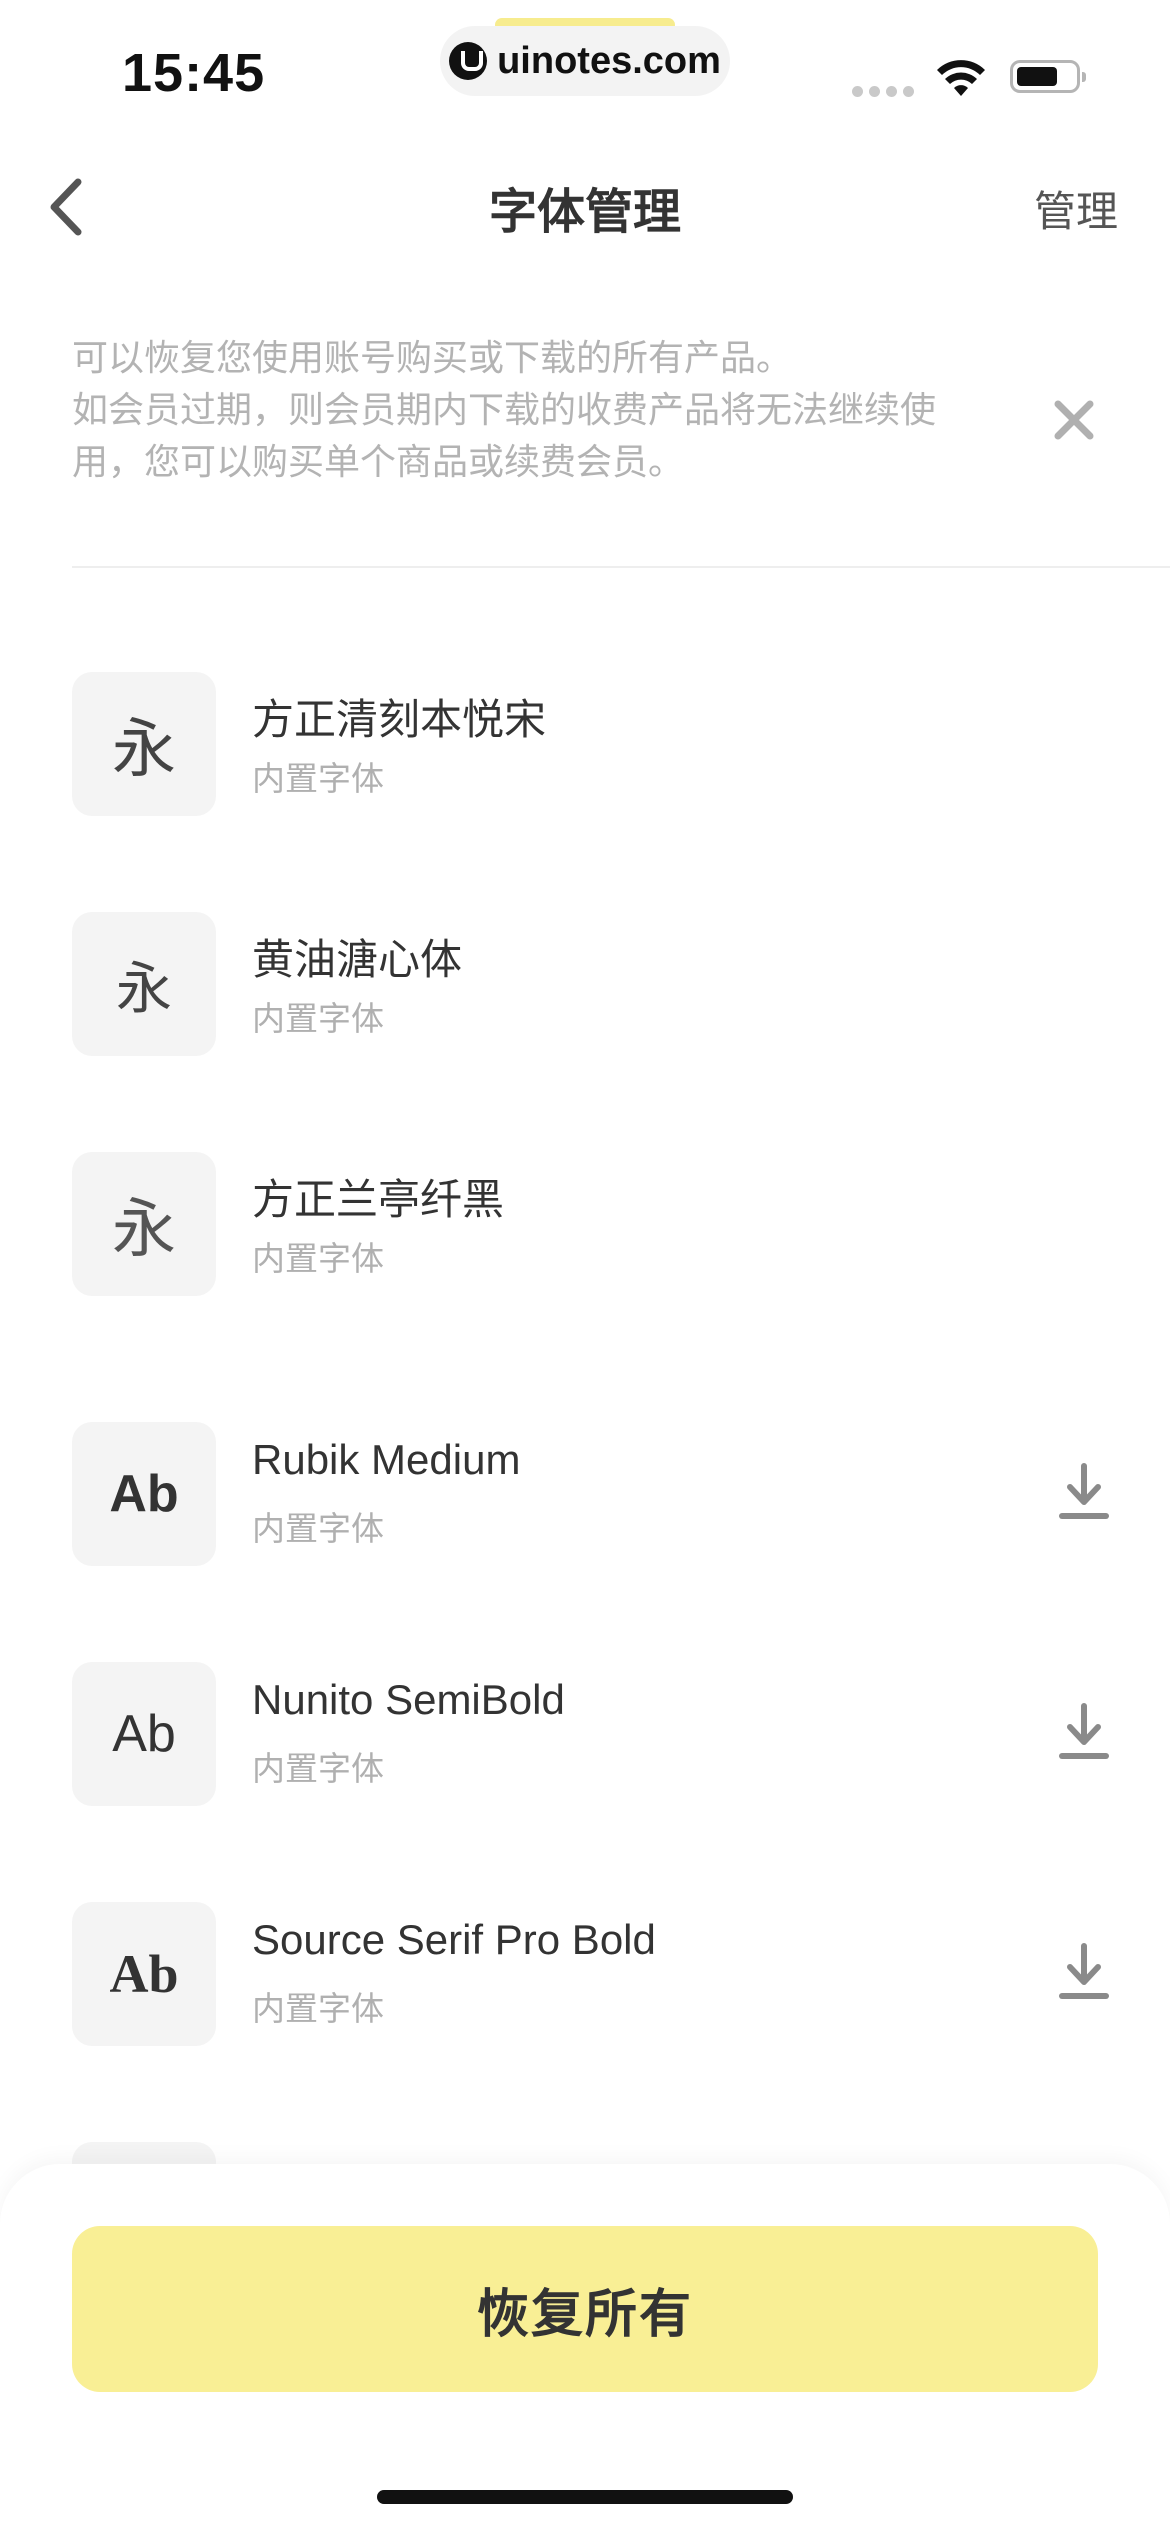 Image resolution: width=1170 pixels, height=2532 pixels. I want to click on font-list-item: 永 方正清刻本悦宋 内置字体, so click(592, 744).